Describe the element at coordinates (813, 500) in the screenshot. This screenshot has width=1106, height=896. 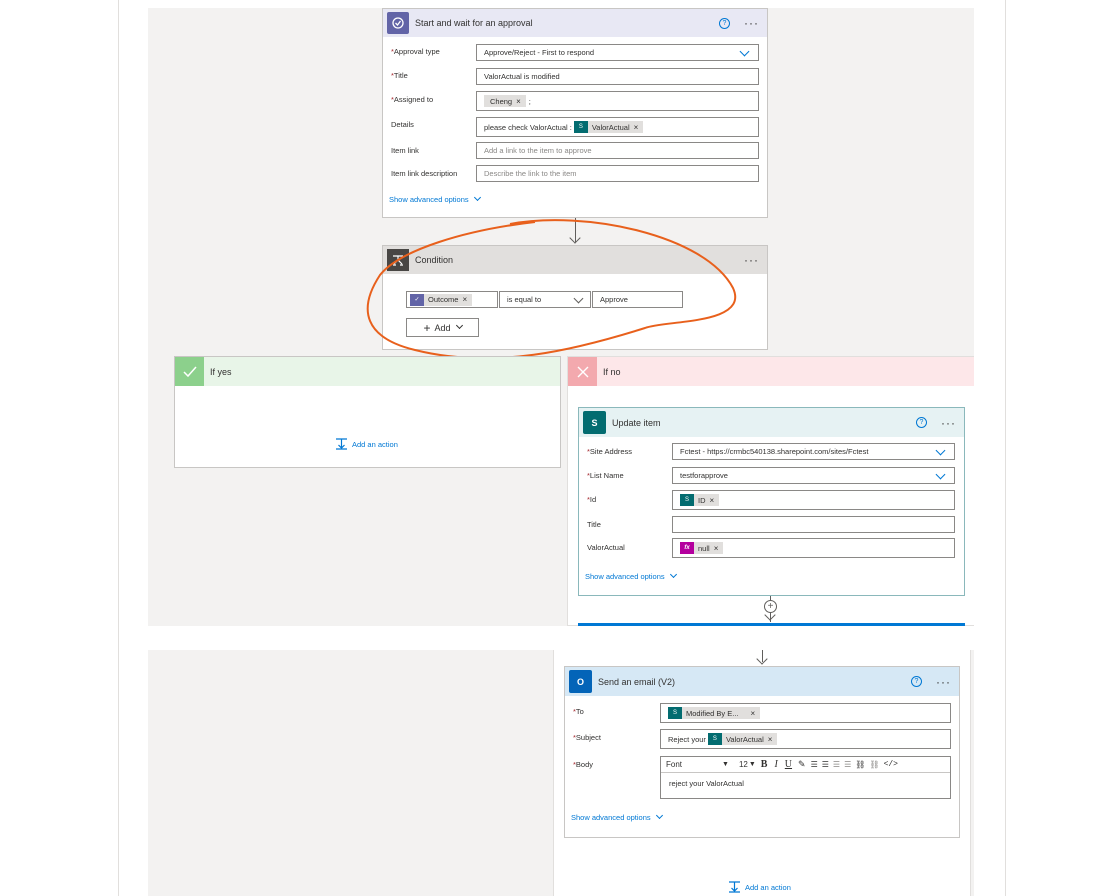
I see `id-input: S ID ×` at that location.